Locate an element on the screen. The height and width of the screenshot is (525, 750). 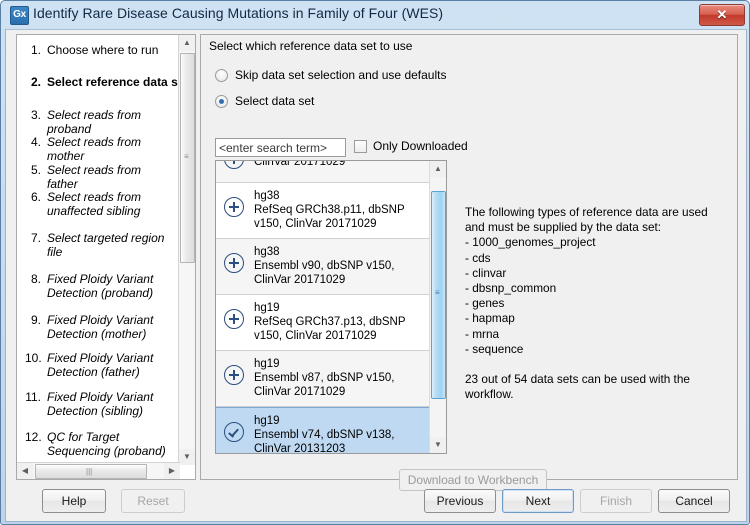
previous-button: Previous is located at coordinates (460, 501).